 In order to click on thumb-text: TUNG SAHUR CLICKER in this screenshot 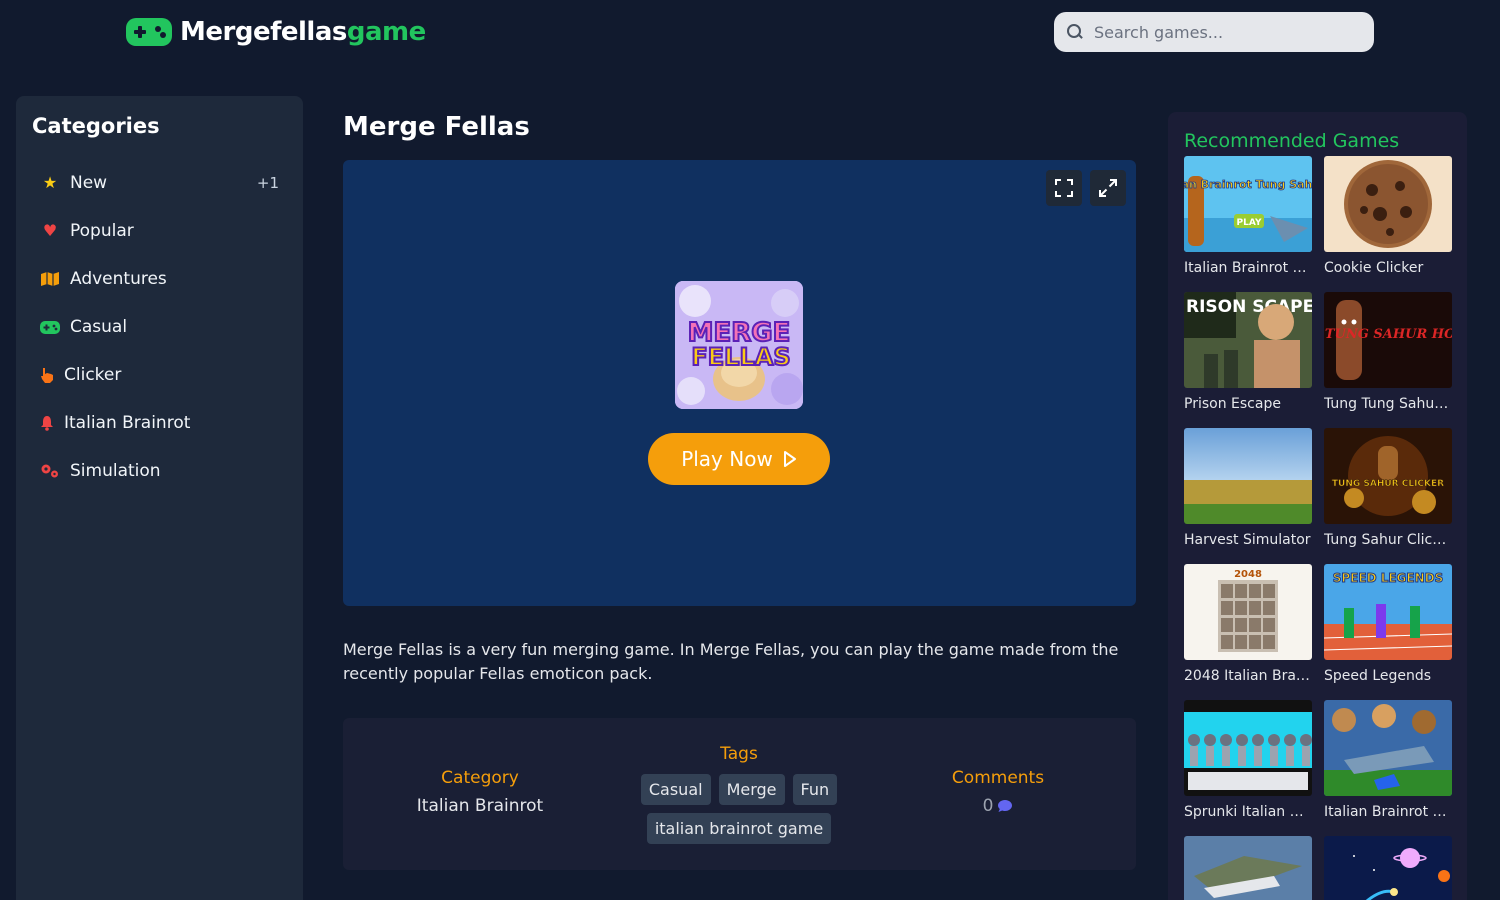, I will do `click(1388, 484)`.